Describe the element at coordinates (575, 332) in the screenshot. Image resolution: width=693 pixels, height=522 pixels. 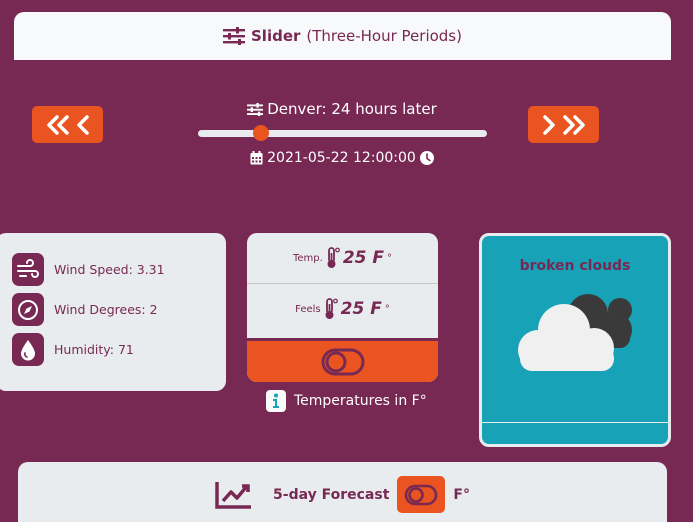
I see `clouds-icon` at that location.